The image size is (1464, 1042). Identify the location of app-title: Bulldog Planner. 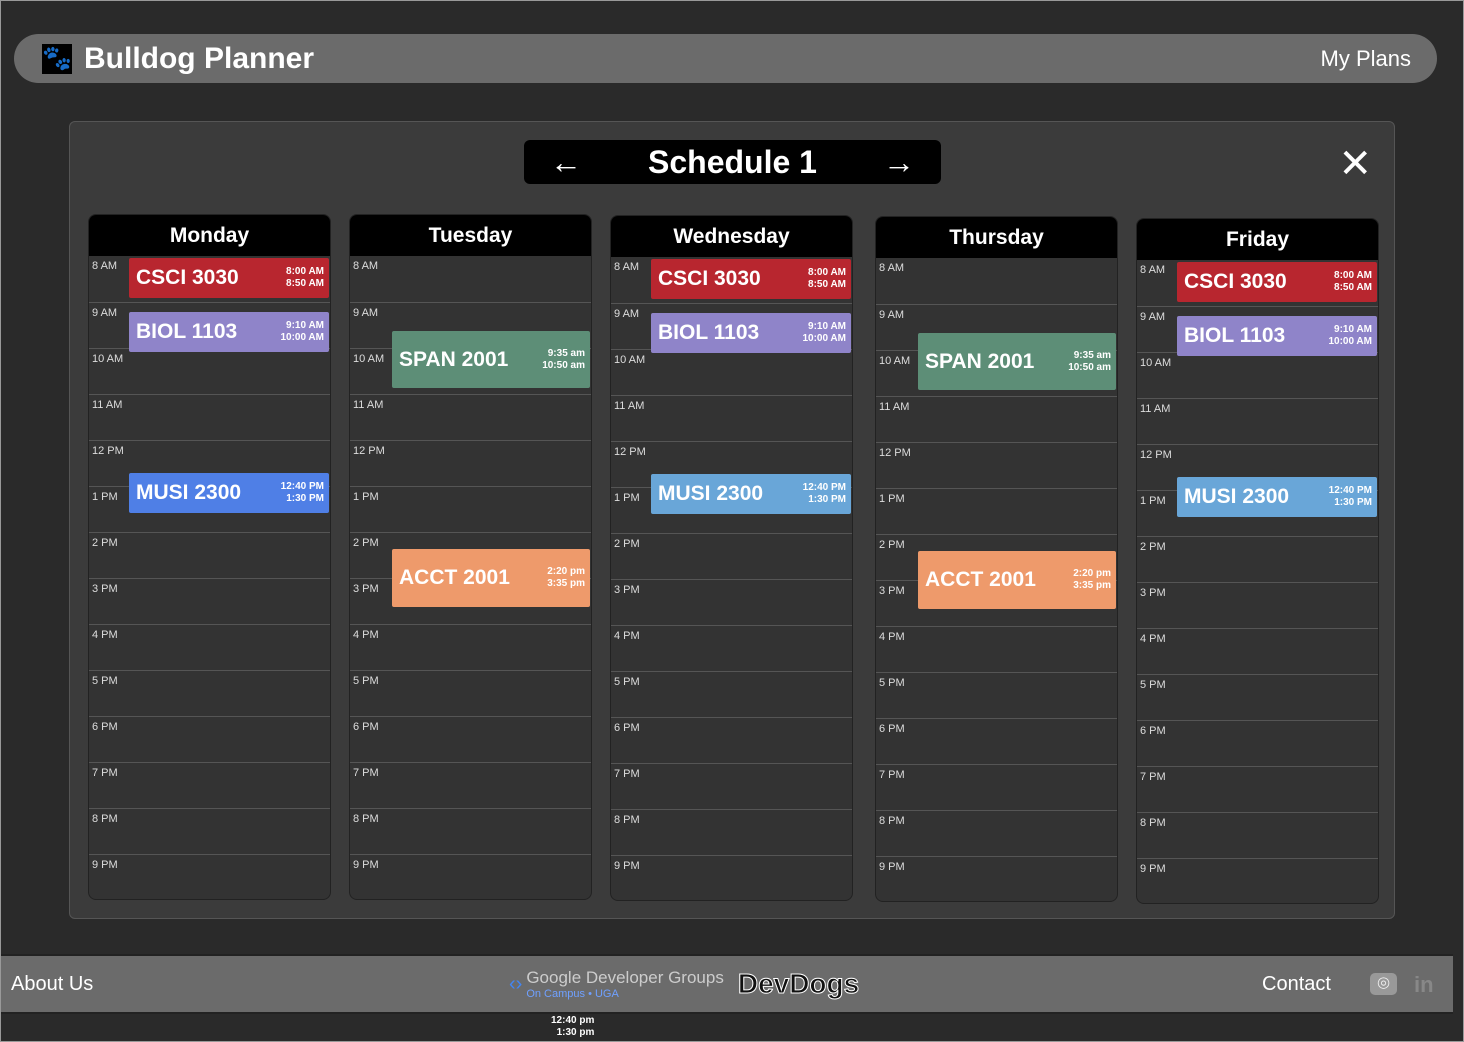
(702, 59).